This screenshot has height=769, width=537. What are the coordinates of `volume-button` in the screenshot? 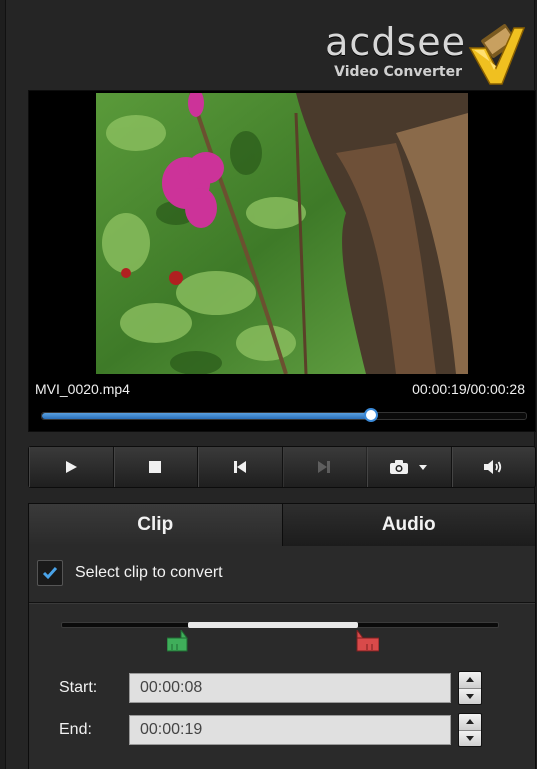 It's located at (494, 467).